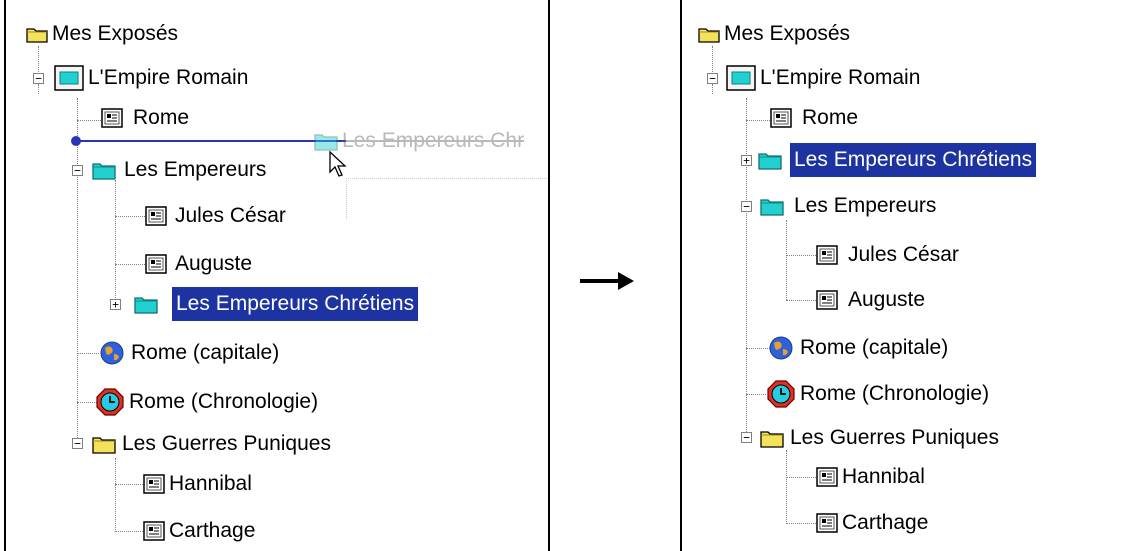 The image size is (1130, 551). Describe the element at coordinates (211, 141) in the screenshot. I see `drop-indicator-line` at that location.